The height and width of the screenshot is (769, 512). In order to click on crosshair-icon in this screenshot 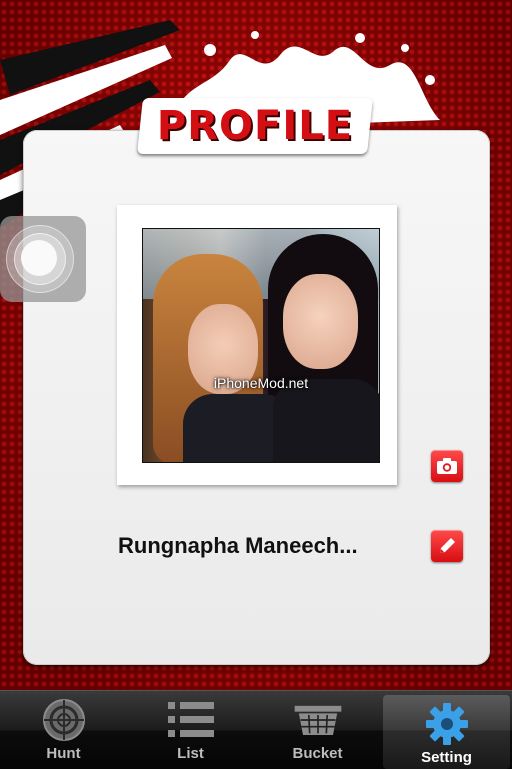, I will do `click(63, 720)`.